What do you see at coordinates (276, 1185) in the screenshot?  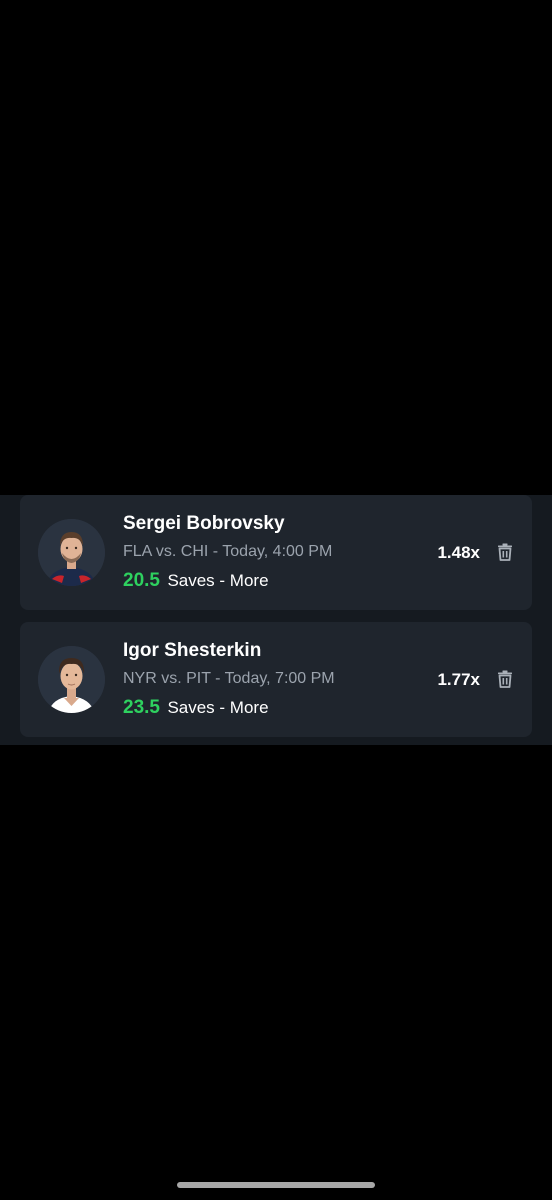 I see `home-indicator` at bounding box center [276, 1185].